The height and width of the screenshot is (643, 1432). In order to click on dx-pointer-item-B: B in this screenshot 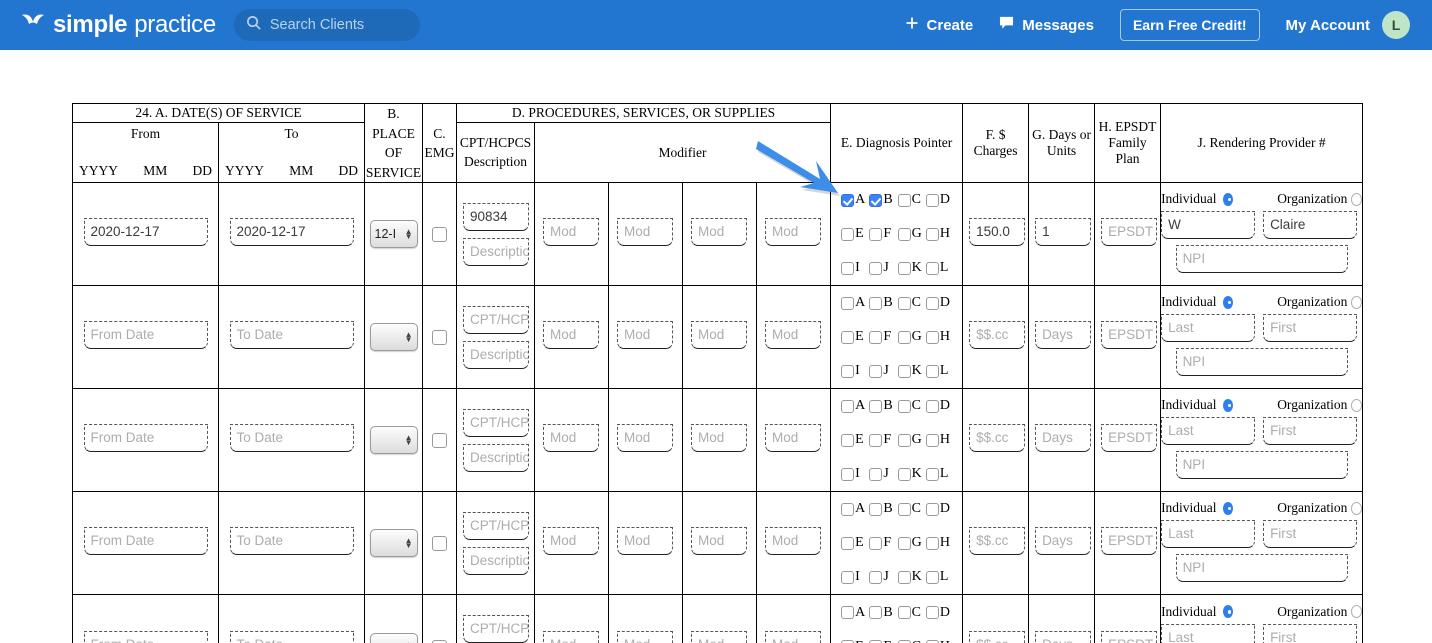, I will do `click(881, 613)`.